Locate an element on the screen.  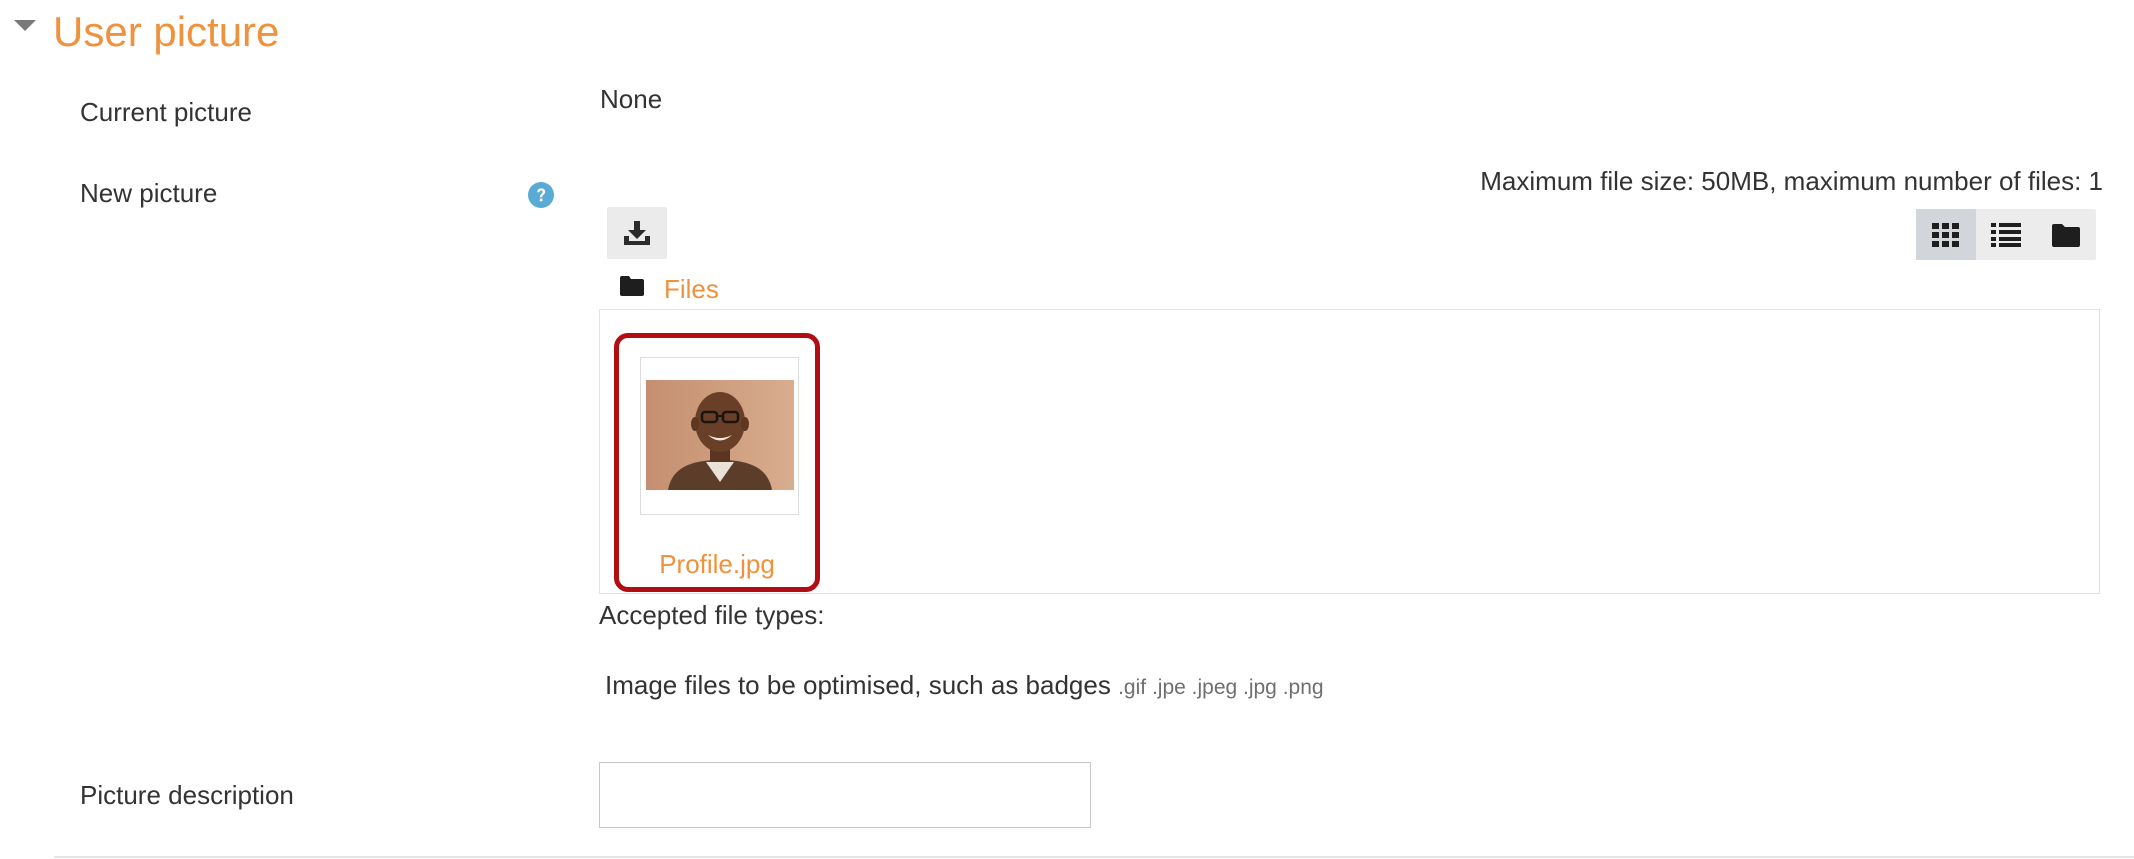
profile-photo is located at coordinates (720, 435).